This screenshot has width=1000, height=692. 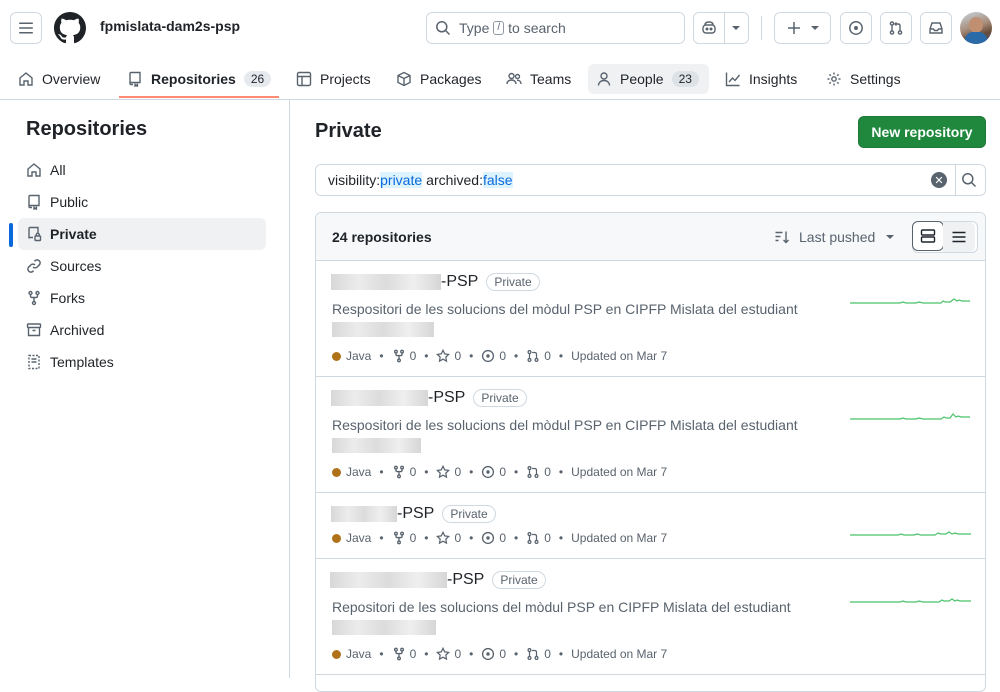 I want to click on tab-settings: Settings, so click(x=863, y=79).